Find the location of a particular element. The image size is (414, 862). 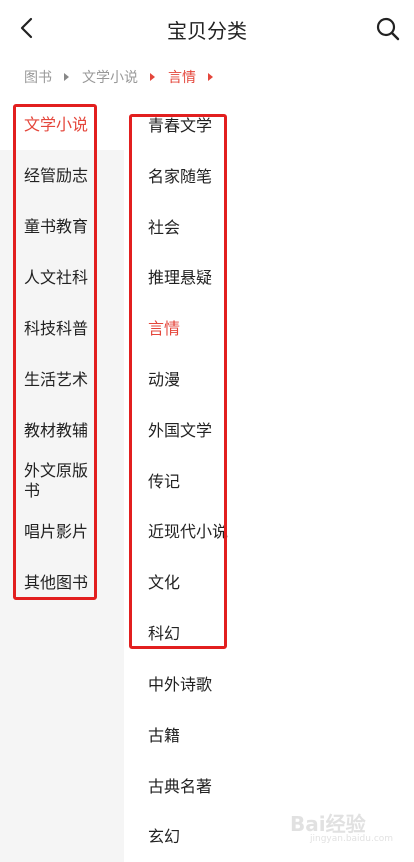

subcategory-item: 言情 is located at coordinates (189, 329).